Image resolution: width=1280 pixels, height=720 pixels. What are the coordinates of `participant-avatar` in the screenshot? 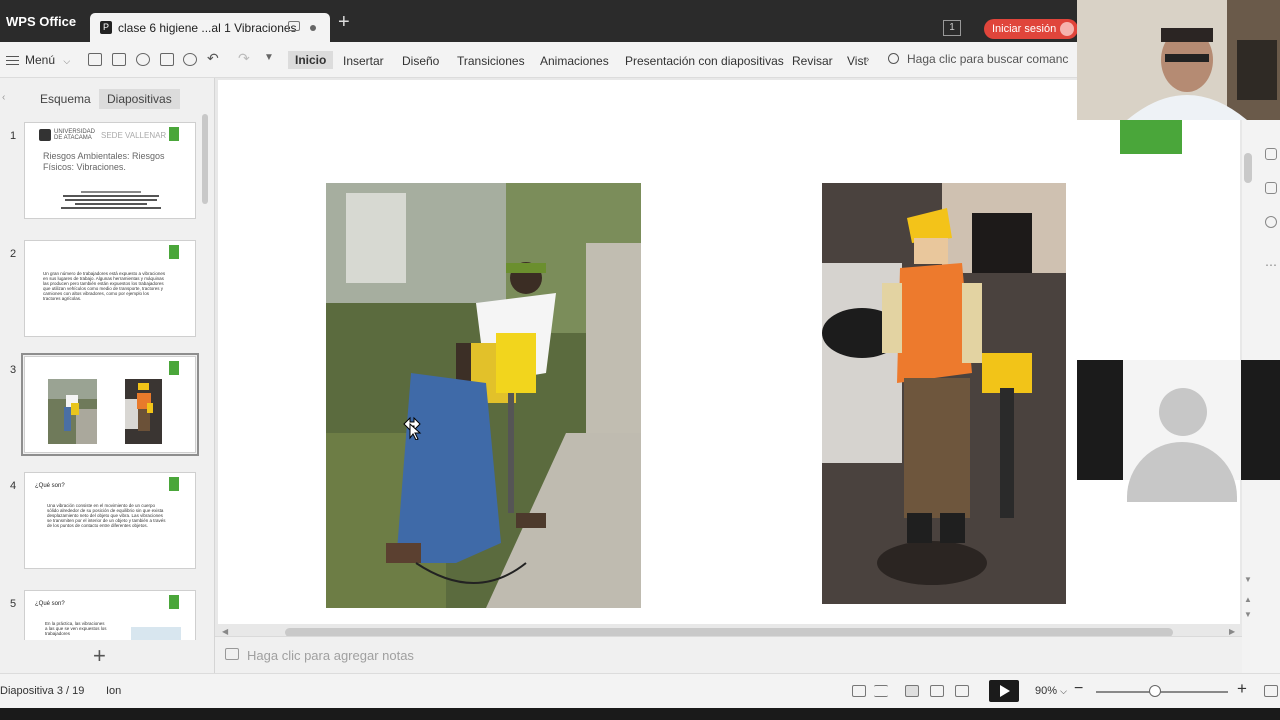 It's located at (1182, 431).